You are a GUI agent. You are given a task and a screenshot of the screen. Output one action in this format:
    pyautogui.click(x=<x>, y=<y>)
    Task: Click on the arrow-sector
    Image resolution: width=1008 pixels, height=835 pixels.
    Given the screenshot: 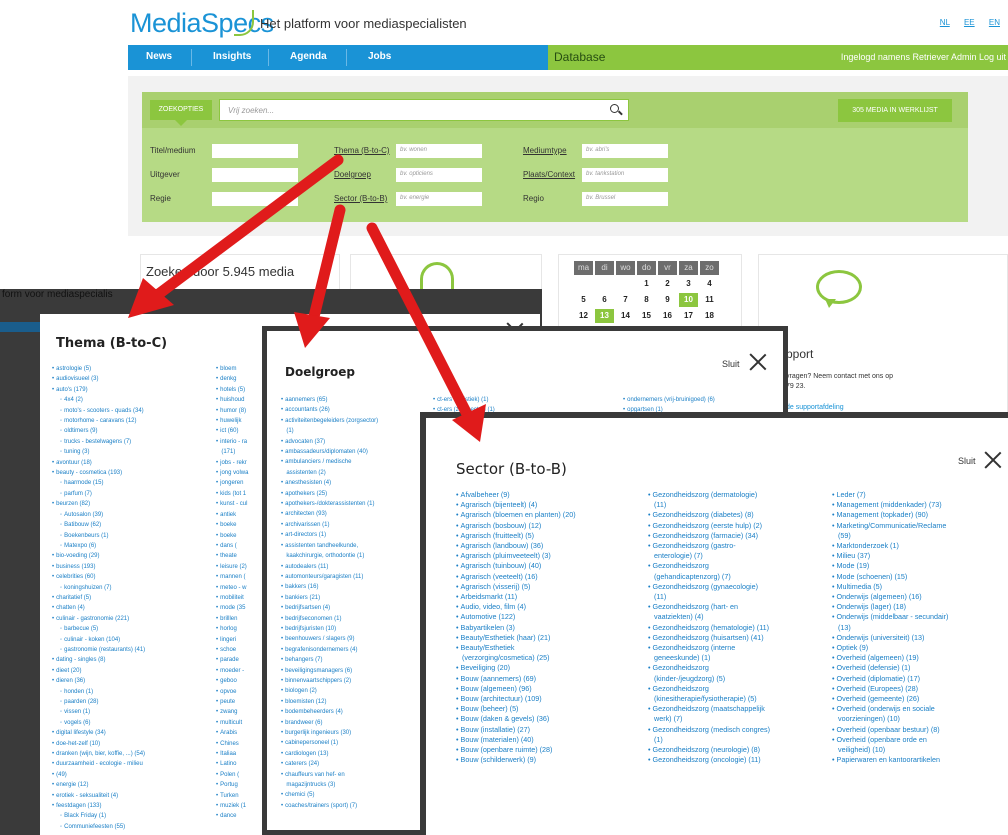 What is the action you would take?
    pyautogui.click(x=421, y=324)
    